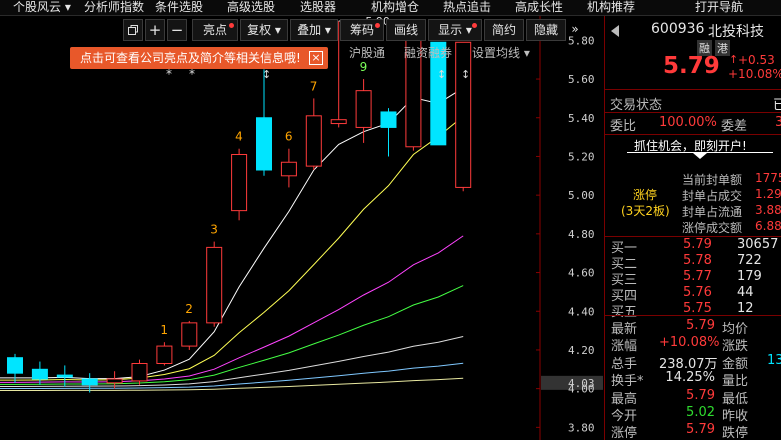 The image size is (781, 440). I want to click on stat-label: 跌停, so click(735, 433).